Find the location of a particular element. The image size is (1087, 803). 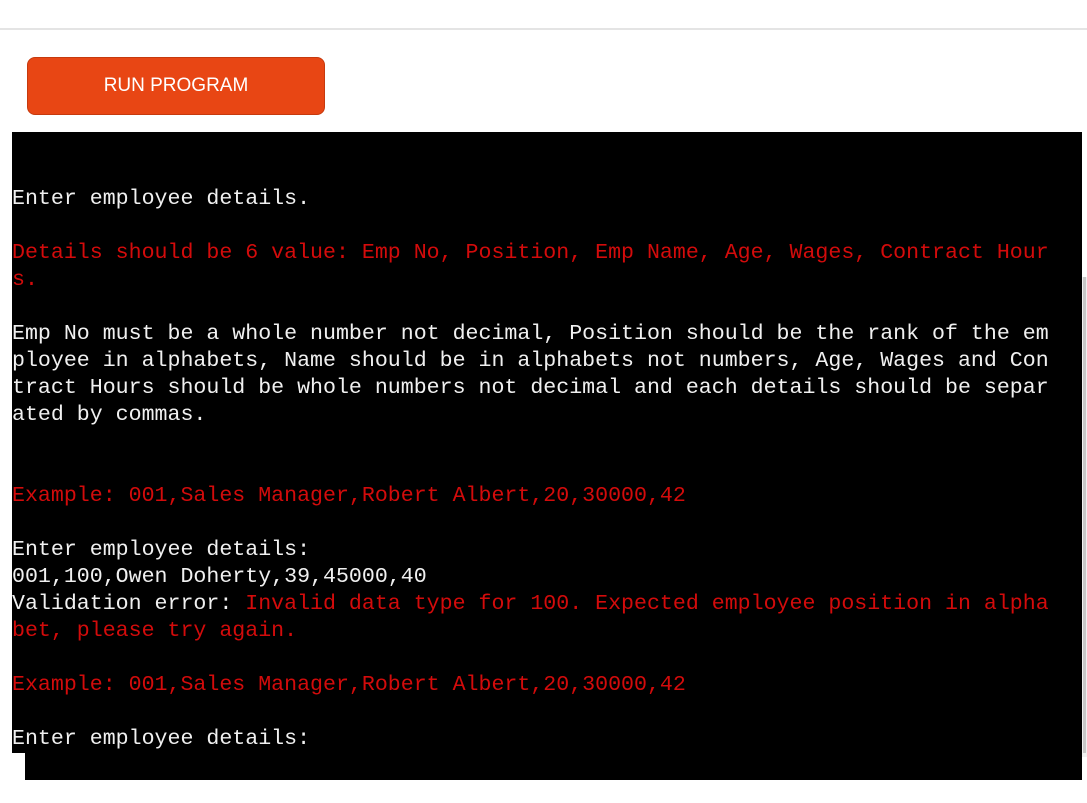

terminal-text: 001,100,Owen Doherty,39,45000,40 is located at coordinates (219, 577).